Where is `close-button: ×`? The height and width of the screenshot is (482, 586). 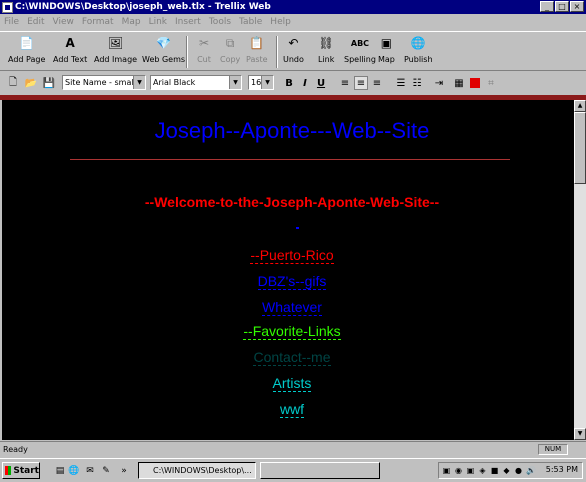 close-button: × is located at coordinates (577, 6).